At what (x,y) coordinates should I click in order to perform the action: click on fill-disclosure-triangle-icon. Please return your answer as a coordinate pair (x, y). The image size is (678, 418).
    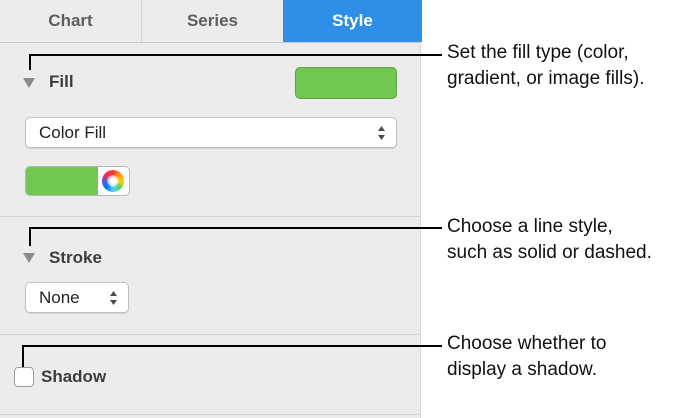
    Looking at the image, I should click on (29, 83).